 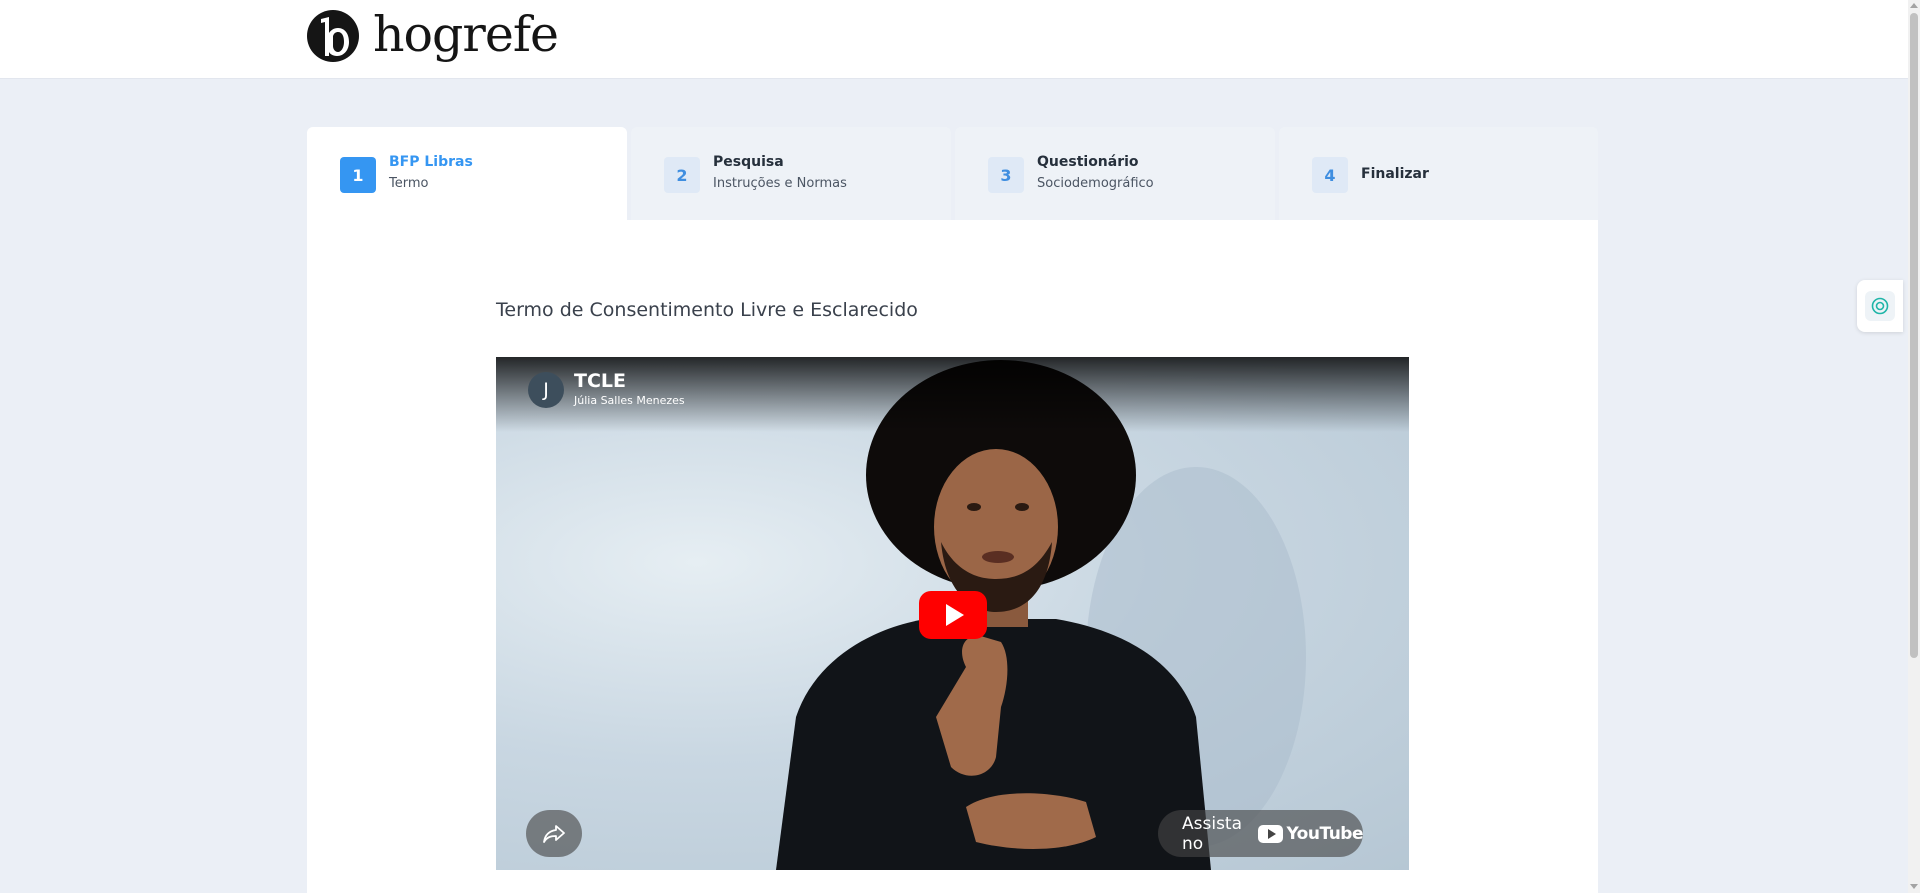 I want to click on step-title: Finalizar, so click(x=1395, y=174).